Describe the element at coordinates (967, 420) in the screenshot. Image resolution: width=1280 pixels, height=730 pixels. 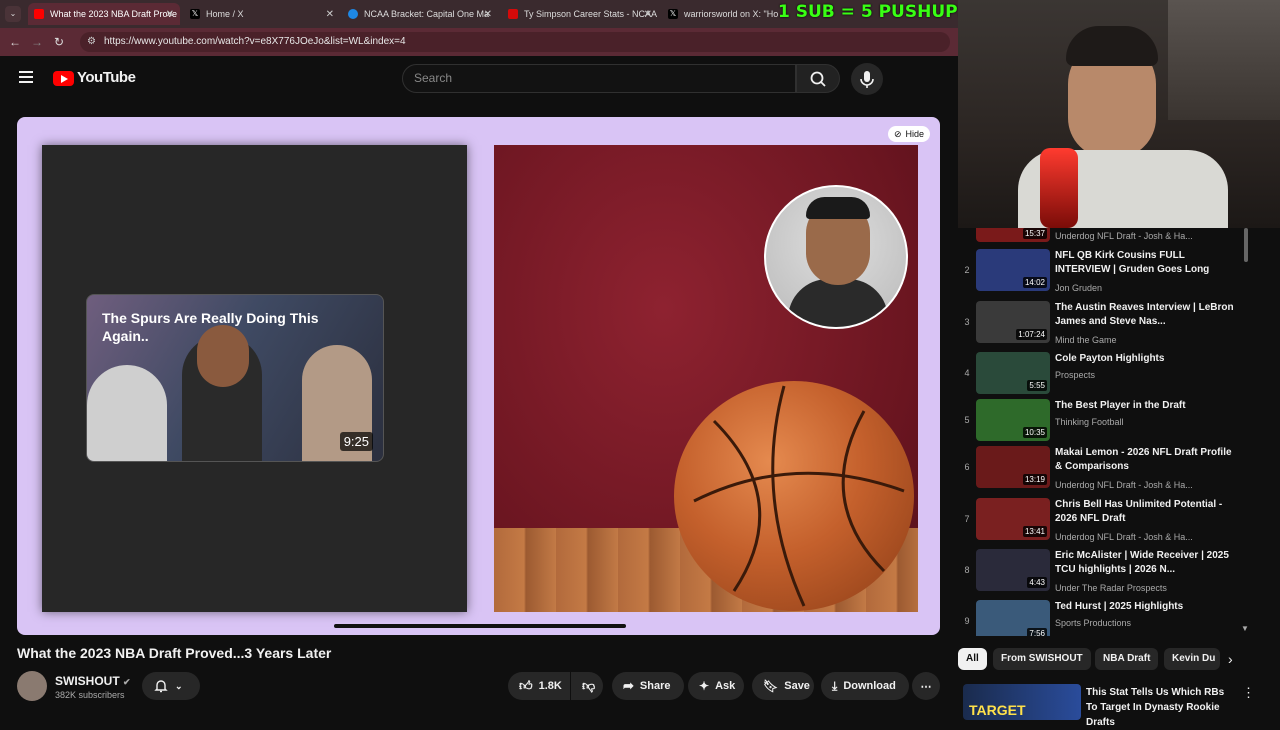
I see `playlist-item-index: 5` at that location.